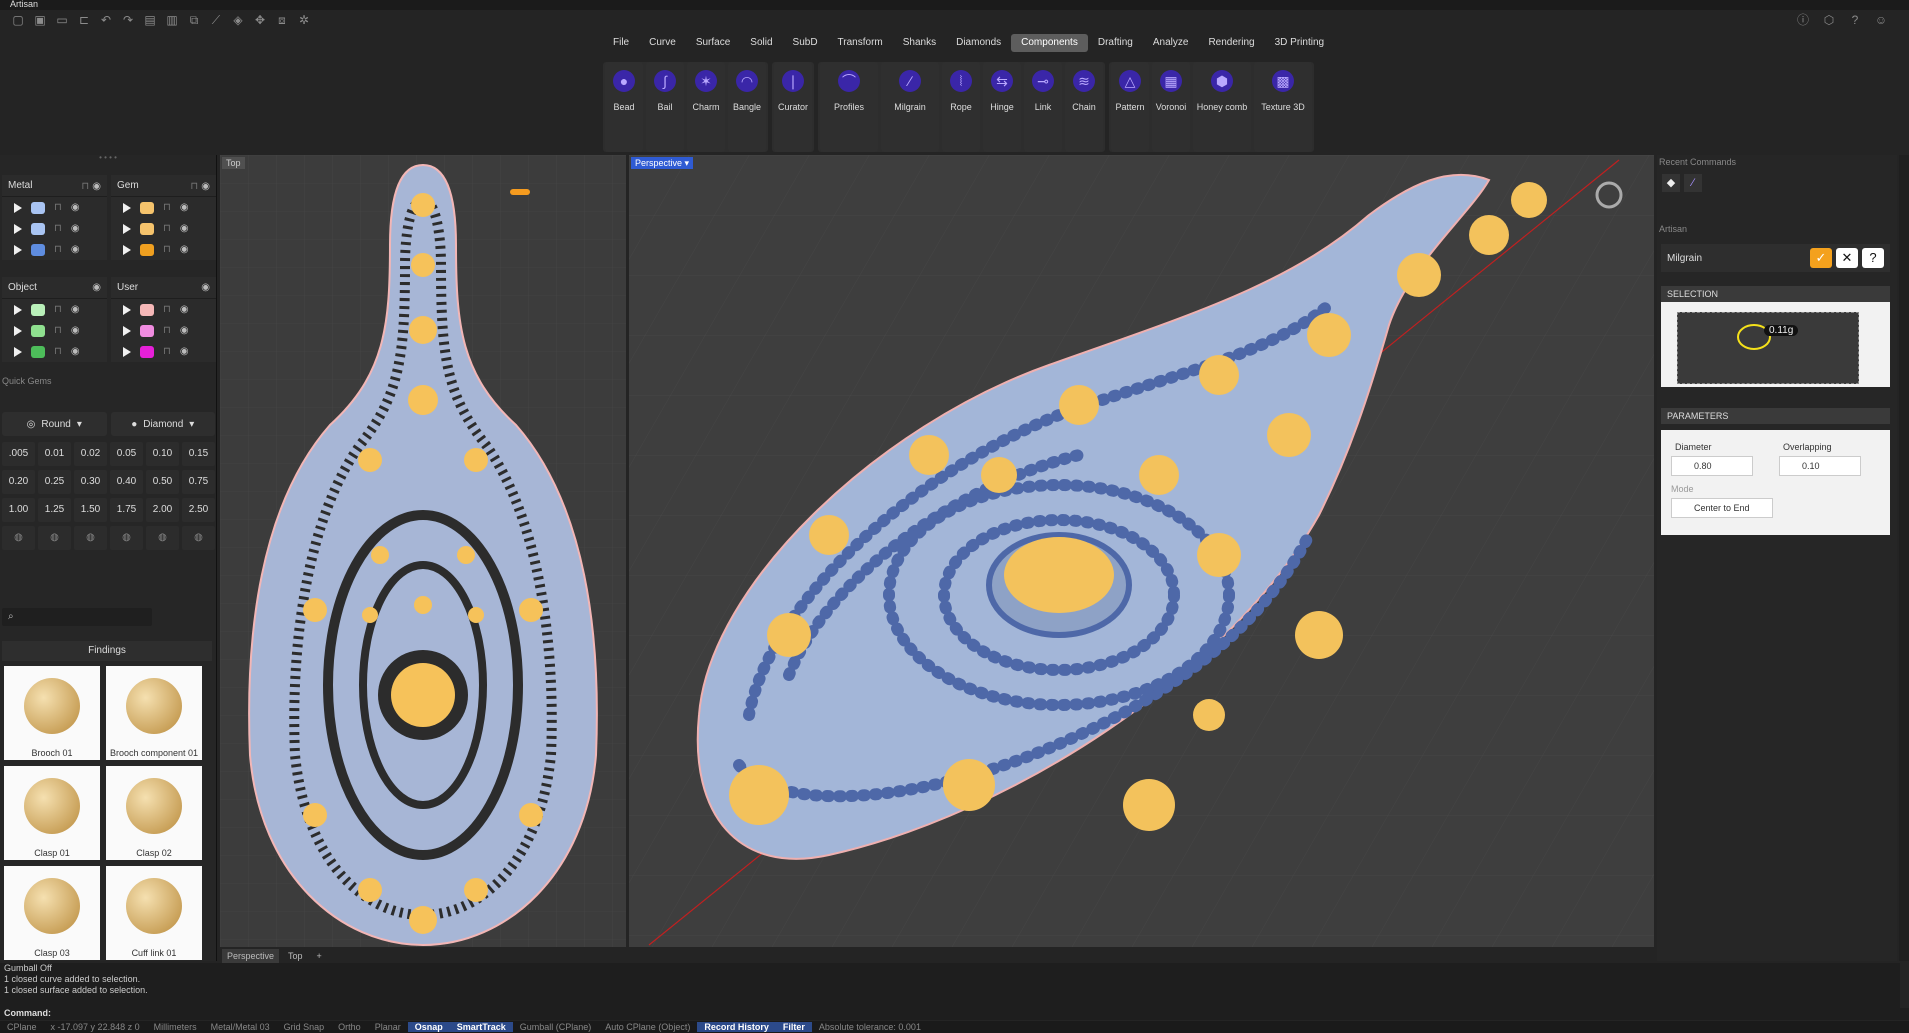 This screenshot has width=1909, height=1033. Describe the element at coordinates (1671, 183) in the screenshot. I see `recent-diamond-icon: ◆` at that location.